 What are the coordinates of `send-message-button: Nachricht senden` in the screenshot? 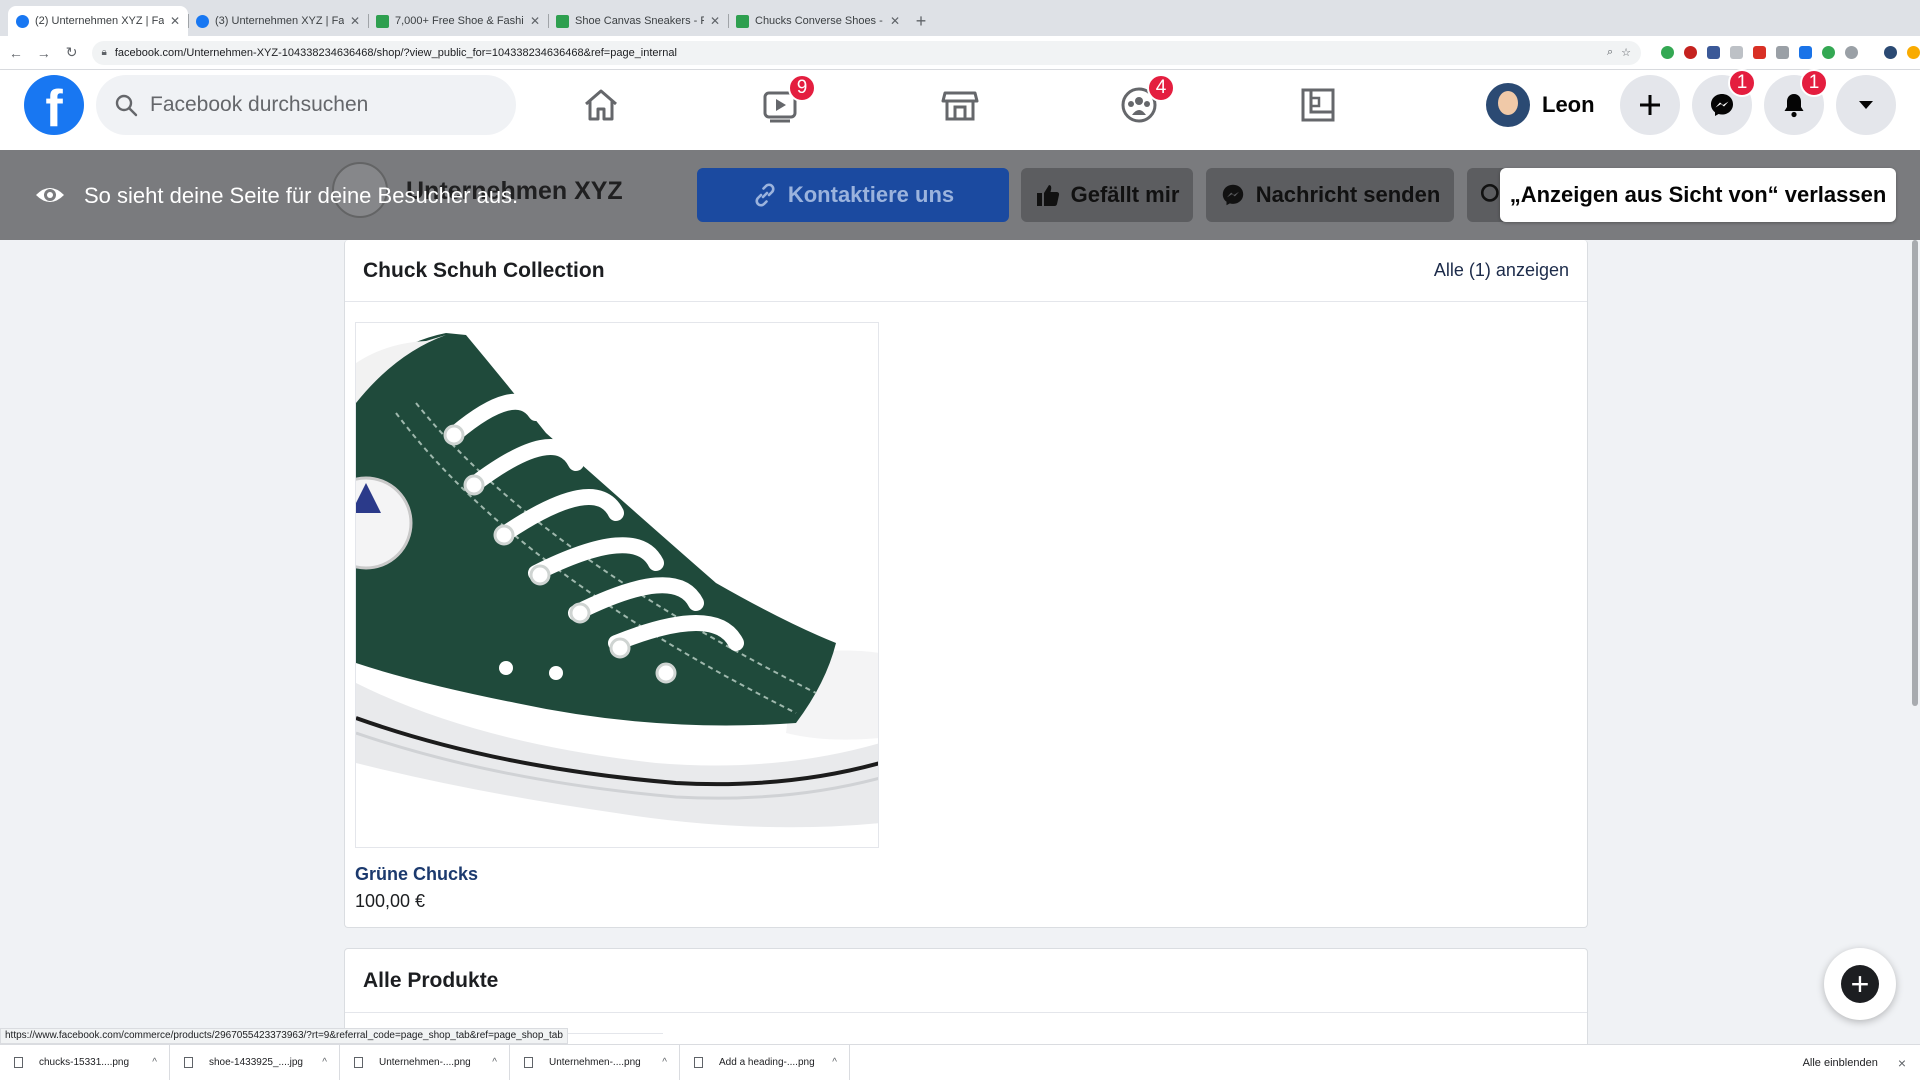 It's located at (1330, 195).